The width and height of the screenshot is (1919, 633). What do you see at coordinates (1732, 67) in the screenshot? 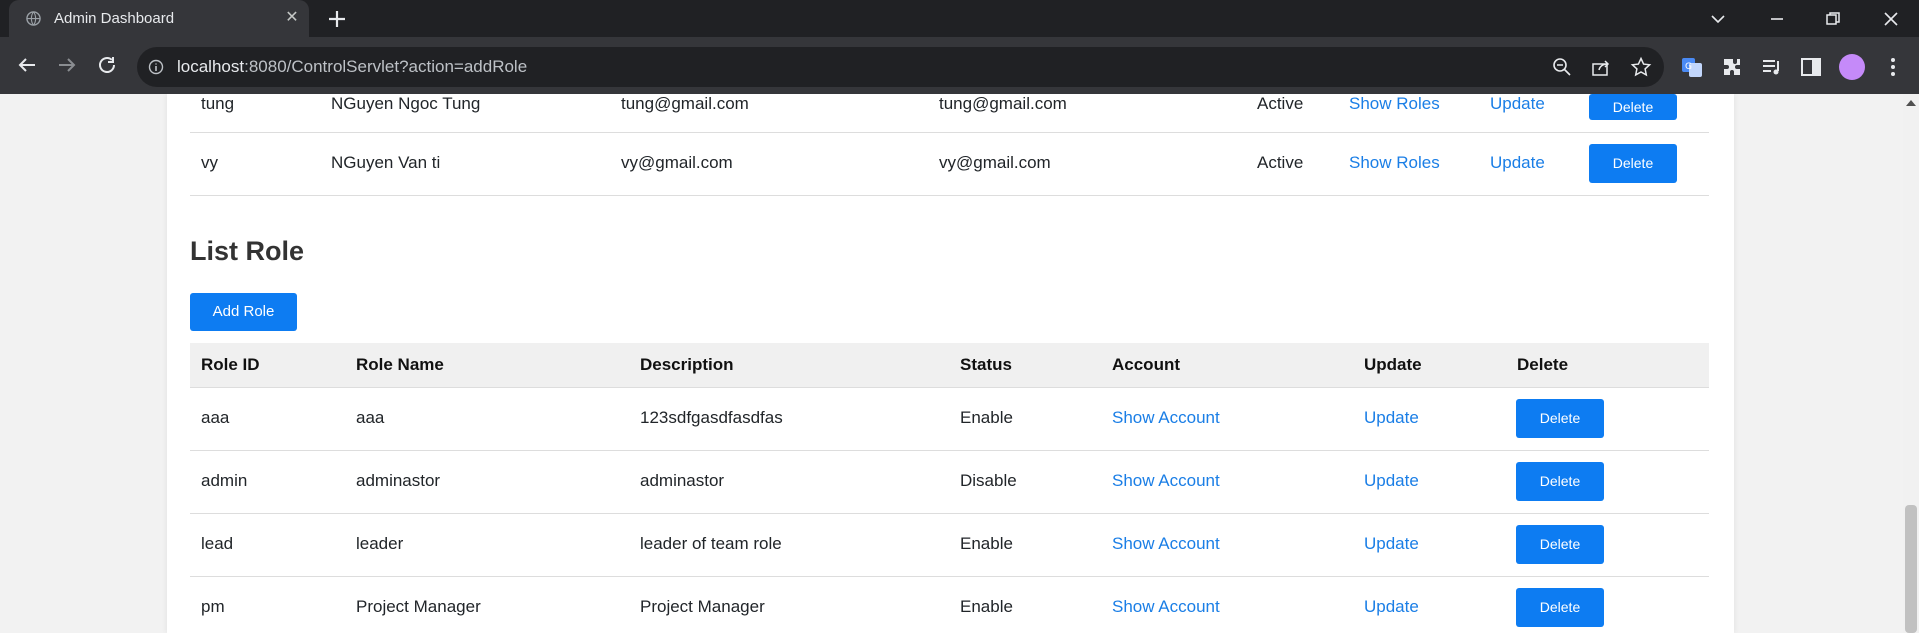
I see `extensions-icon` at bounding box center [1732, 67].